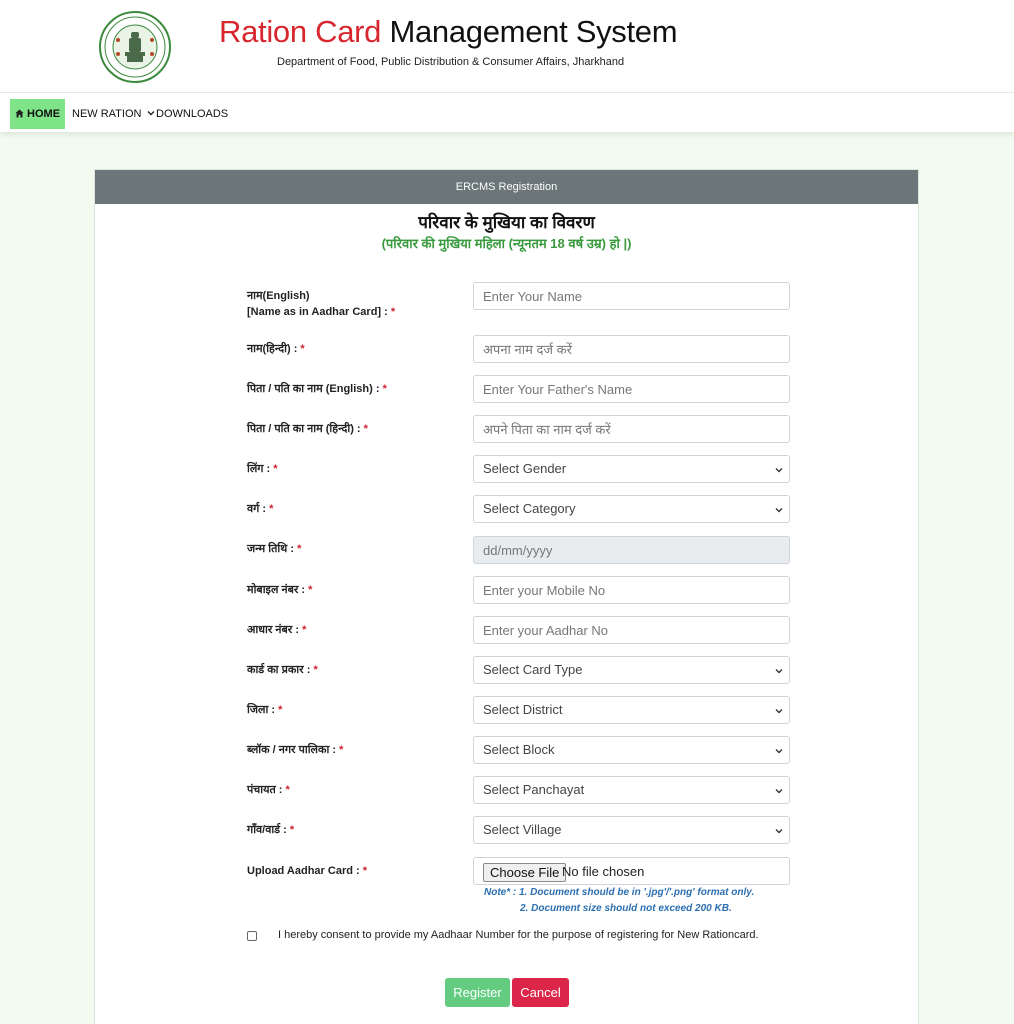 The width and height of the screenshot is (1014, 1024). I want to click on name-hi-input, so click(631, 349).